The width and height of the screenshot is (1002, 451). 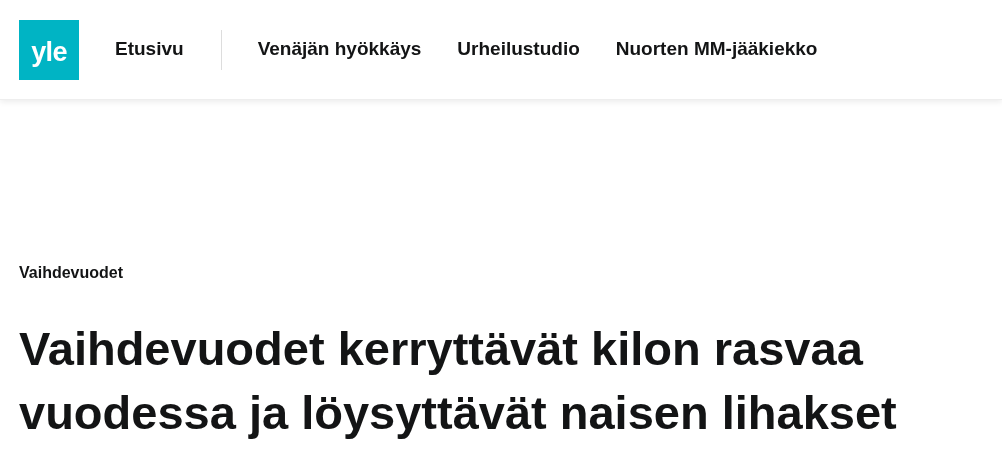 What do you see at coordinates (339, 49) in the screenshot?
I see `nav-link: Venäjän hyökkäys` at bounding box center [339, 49].